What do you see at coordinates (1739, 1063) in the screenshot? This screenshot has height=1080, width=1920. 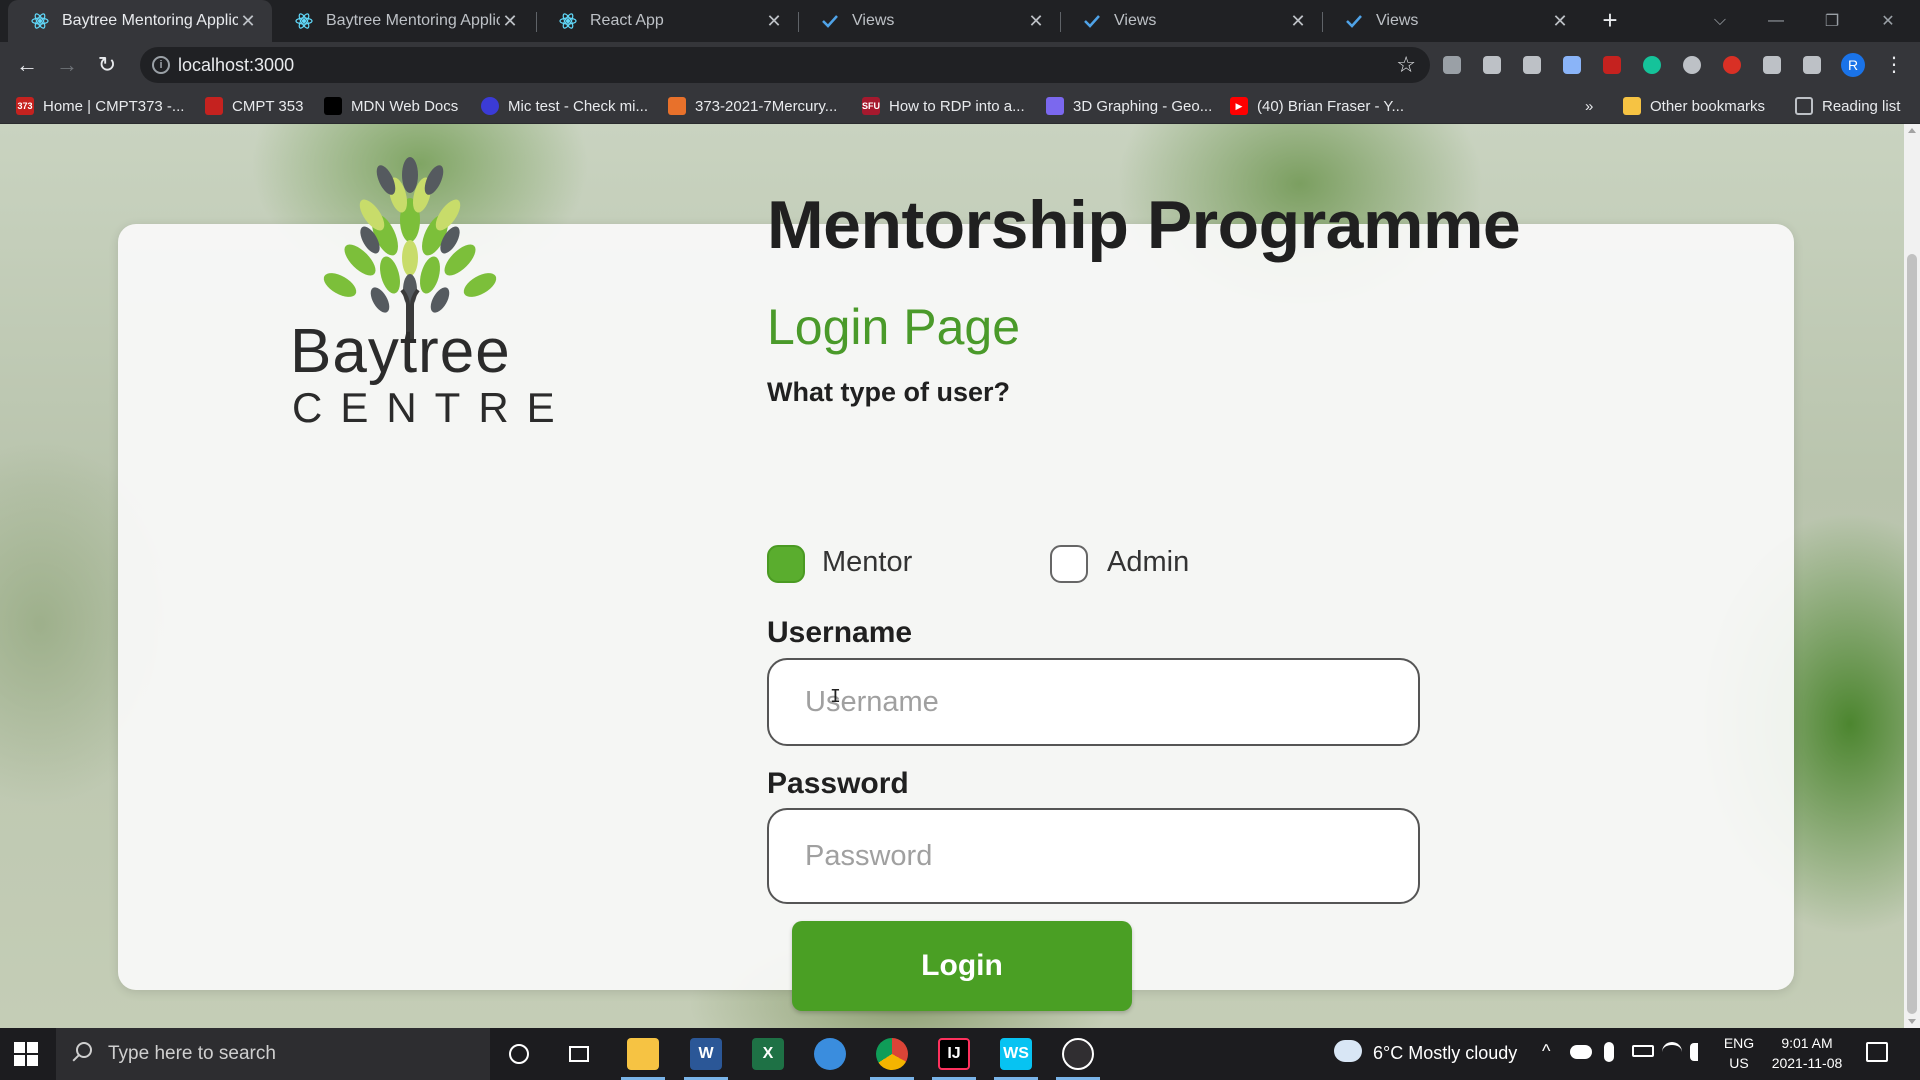 I see `input-region: US` at bounding box center [1739, 1063].